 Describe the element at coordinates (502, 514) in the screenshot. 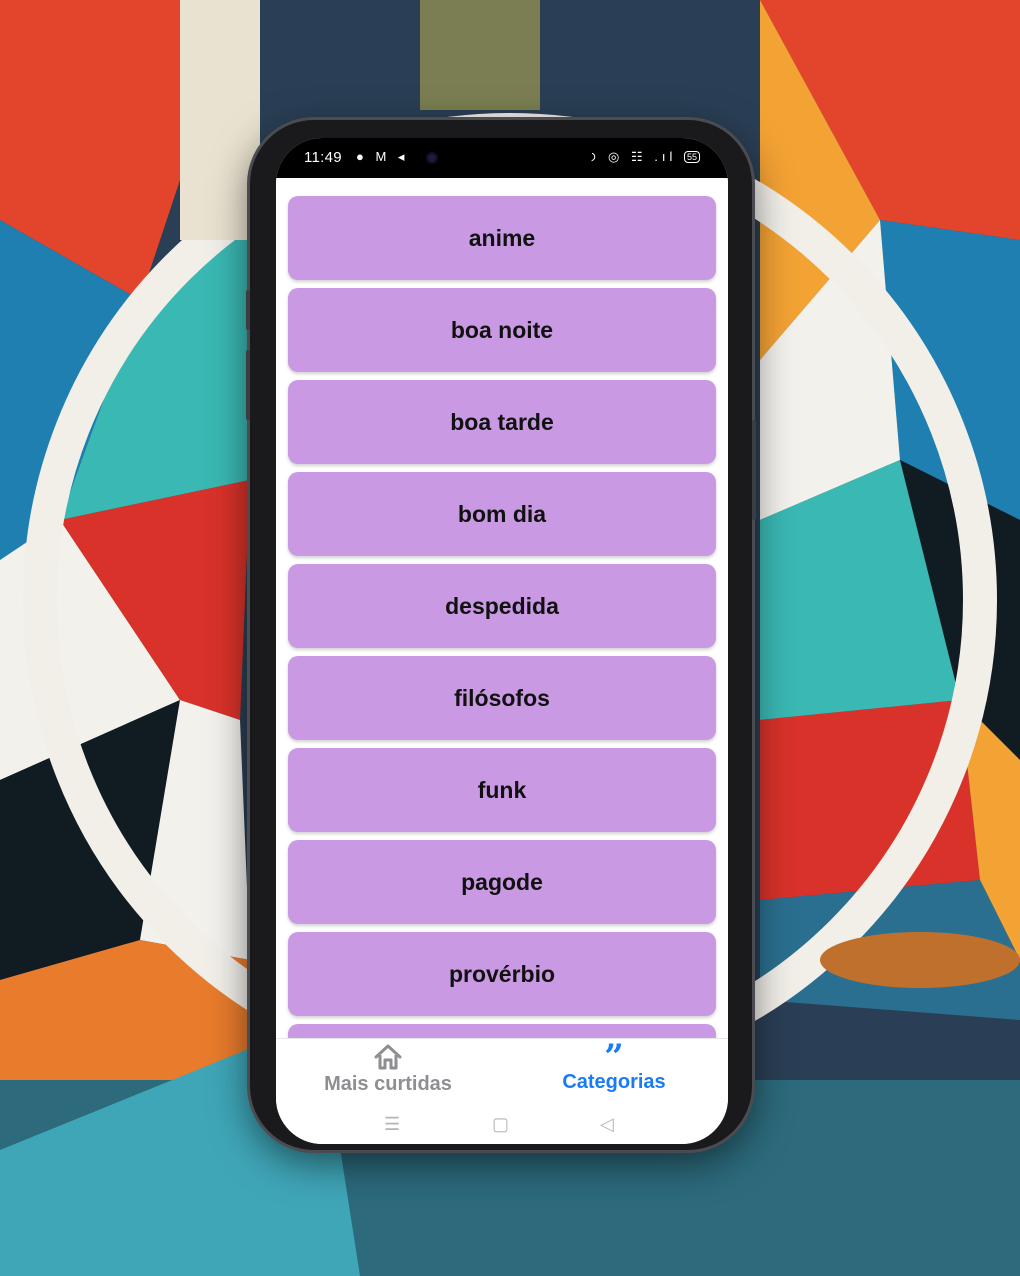

I see `category-item-bom-dia: bom dia` at that location.